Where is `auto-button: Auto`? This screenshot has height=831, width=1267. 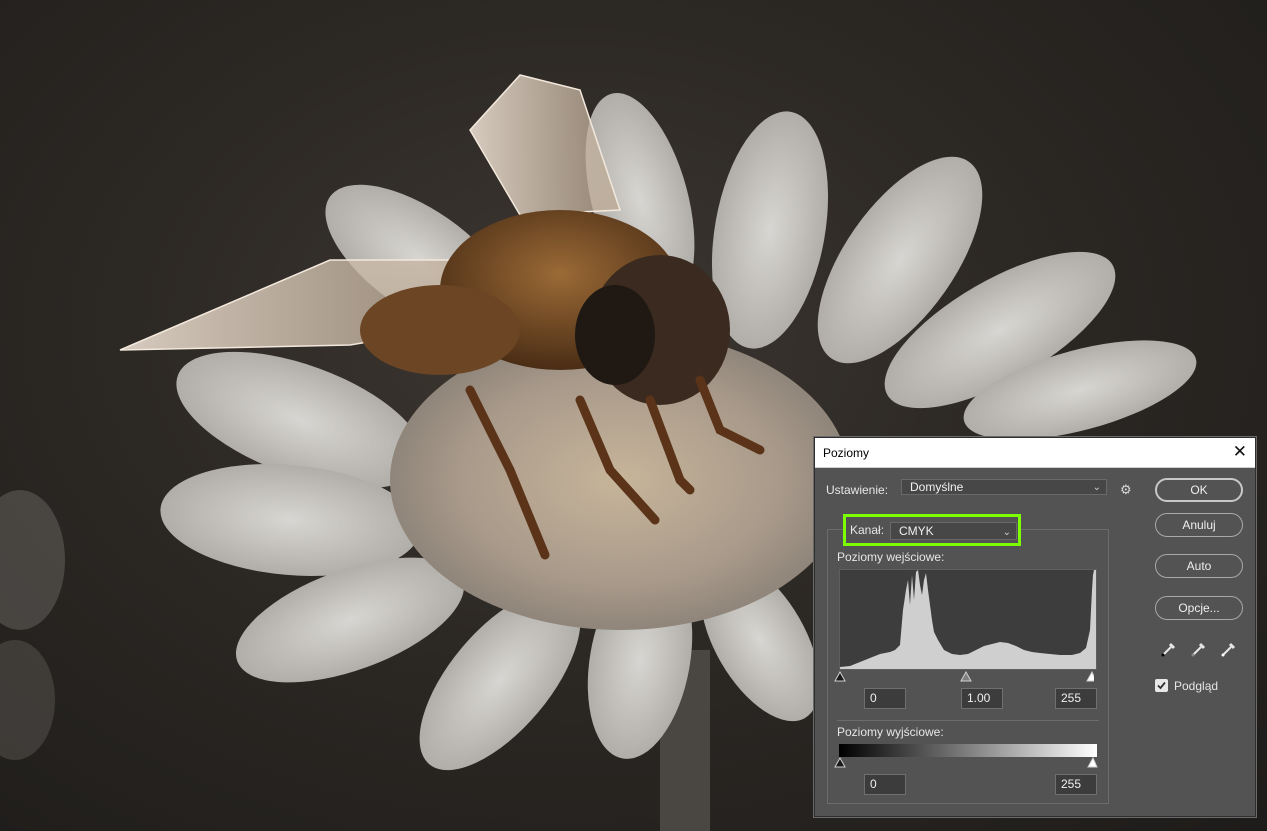
auto-button: Auto is located at coordinates (1199, 566).